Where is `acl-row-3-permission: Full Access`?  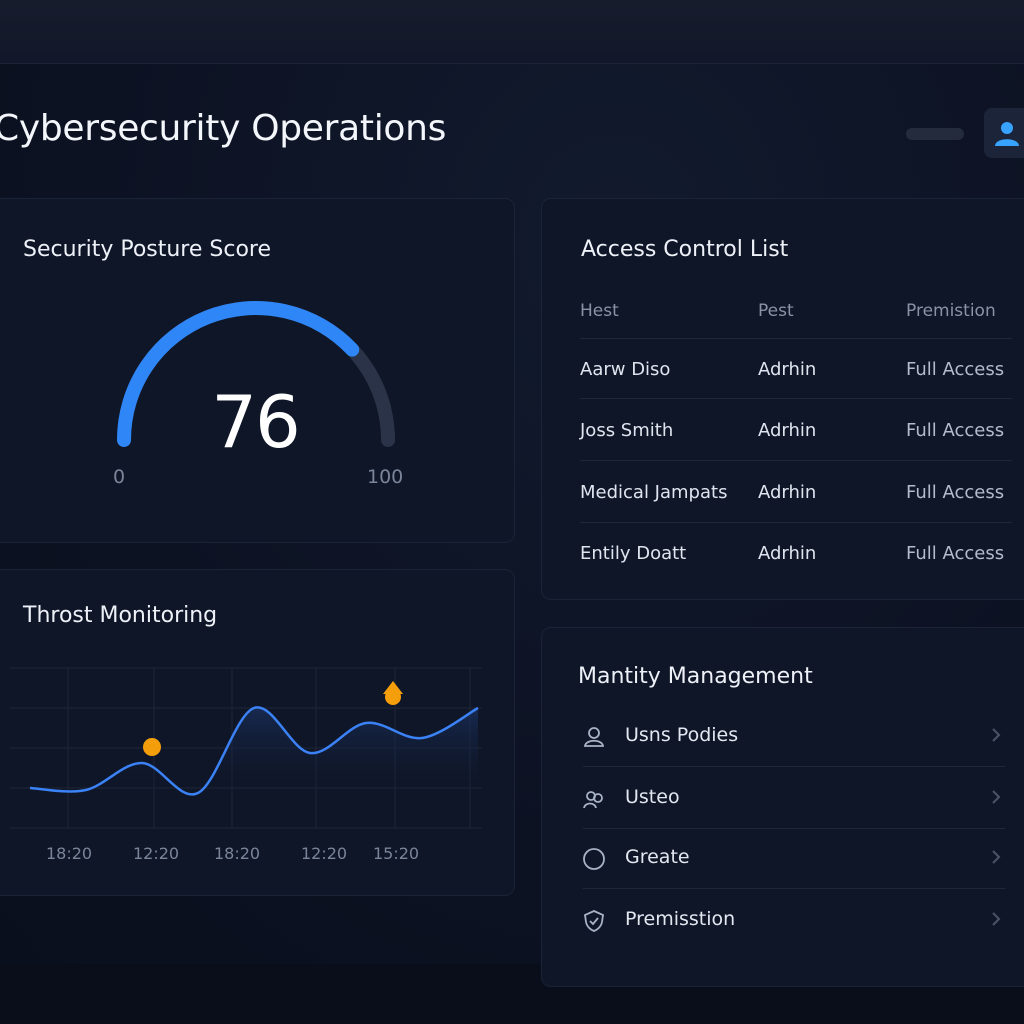 acl-row-3-permission: Full Access is located at coordinates (955, 492).